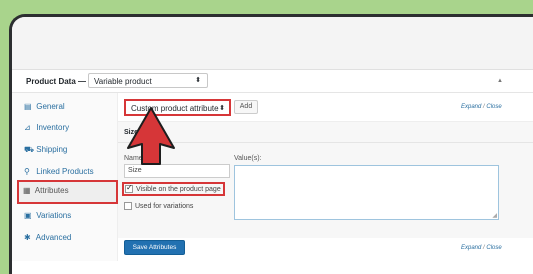 This screenshot has width=533, height=274. Describe the element at coordinates (325, 142) in the screenshot. I see `divider` at that location.